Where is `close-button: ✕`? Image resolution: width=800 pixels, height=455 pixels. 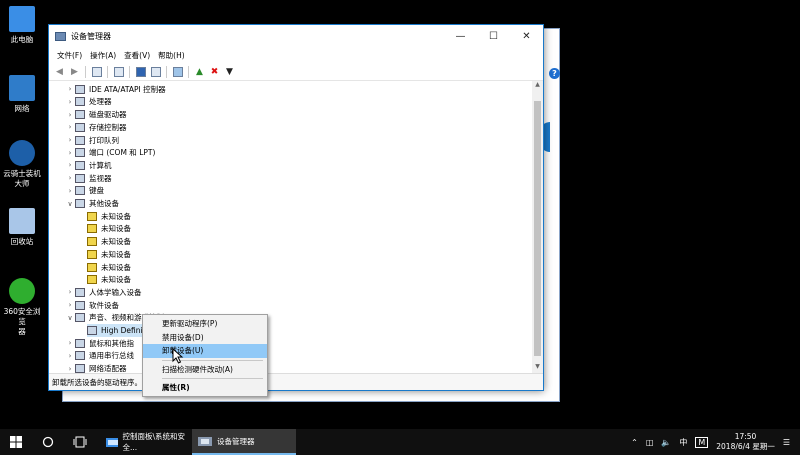
close-button: ✕ is located at coordinates (526, 36).